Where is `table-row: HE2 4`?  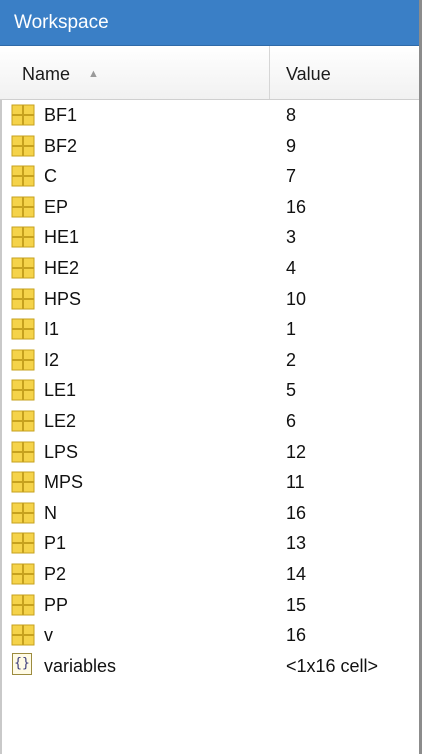
table-row: HE2 4 is located at coordinates (211, 268).